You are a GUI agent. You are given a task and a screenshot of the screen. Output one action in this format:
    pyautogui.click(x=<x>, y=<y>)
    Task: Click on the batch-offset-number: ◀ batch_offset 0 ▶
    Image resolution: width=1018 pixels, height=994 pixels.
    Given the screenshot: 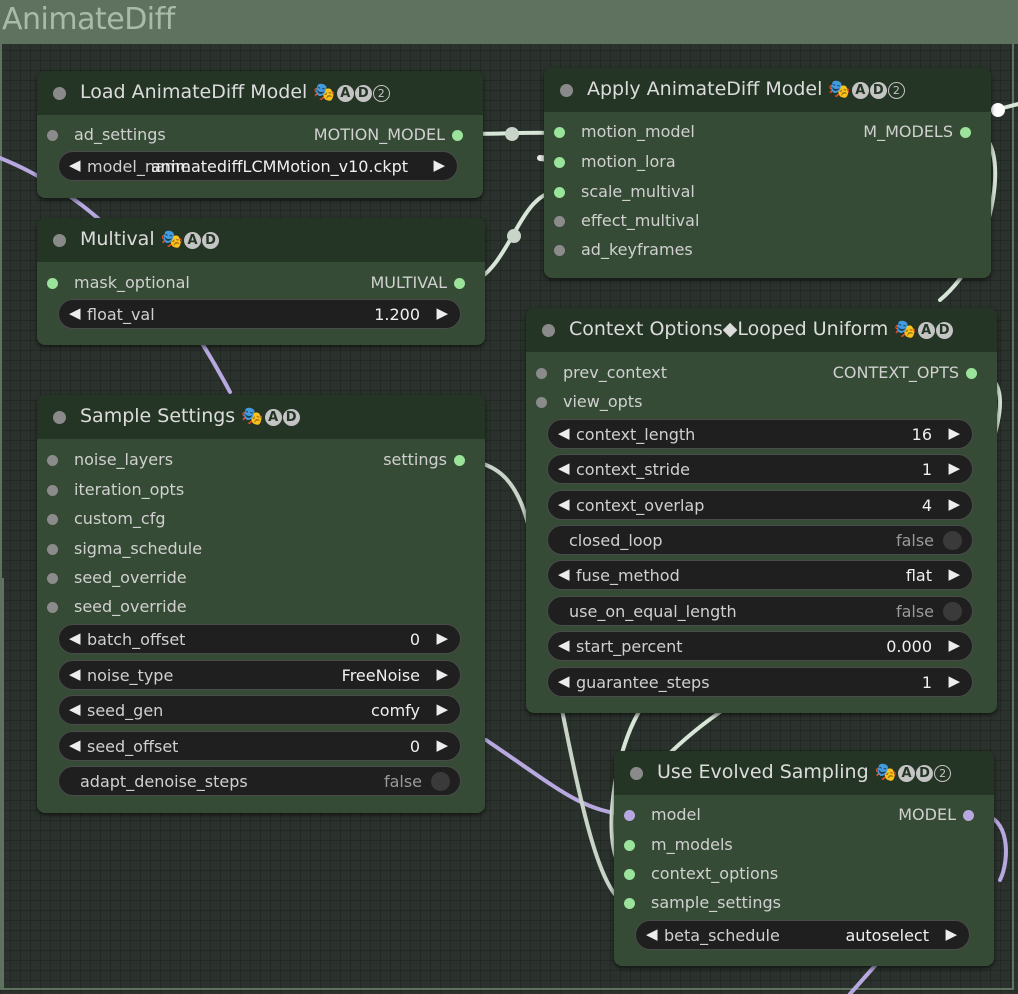 What is the action you would take?
    pyautogui.click(x=259, y=639)
    